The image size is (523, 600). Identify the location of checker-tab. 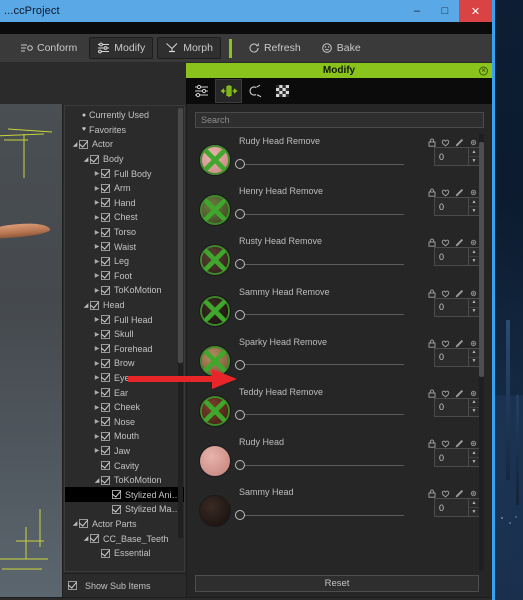
(282, 91).